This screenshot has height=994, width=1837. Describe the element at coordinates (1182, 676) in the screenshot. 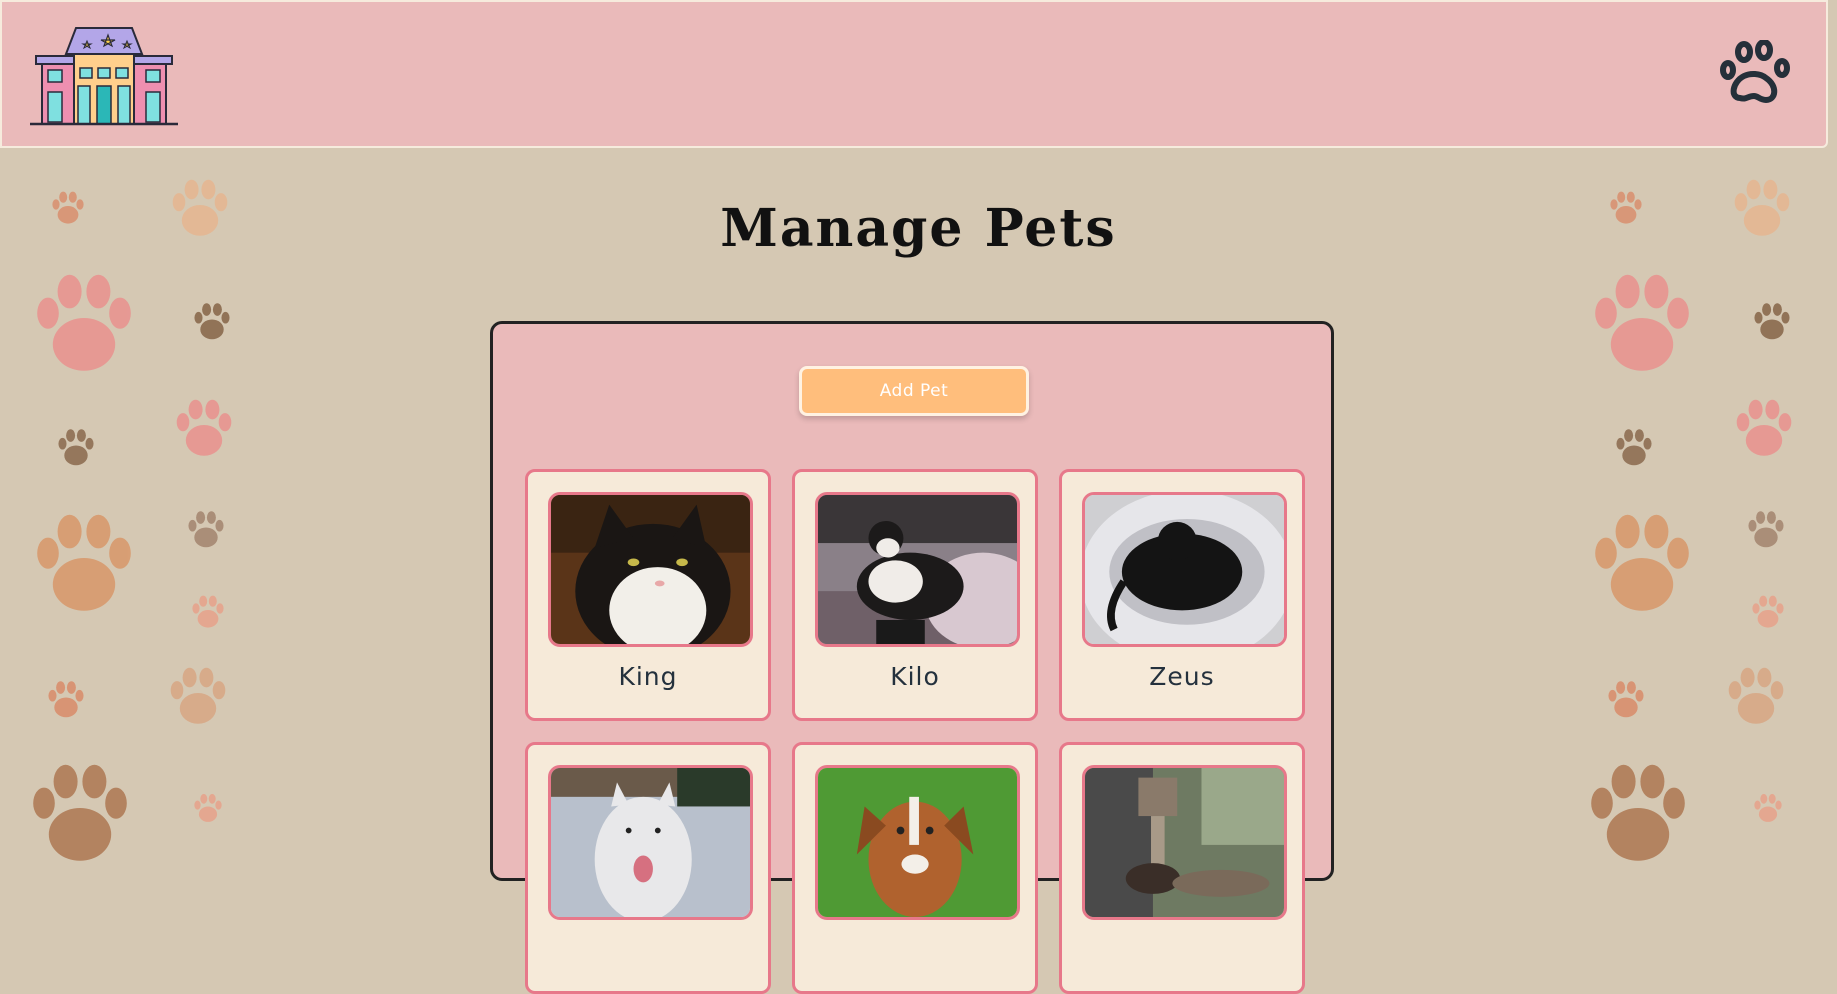

I see `pet-name: Zeus` at that location.